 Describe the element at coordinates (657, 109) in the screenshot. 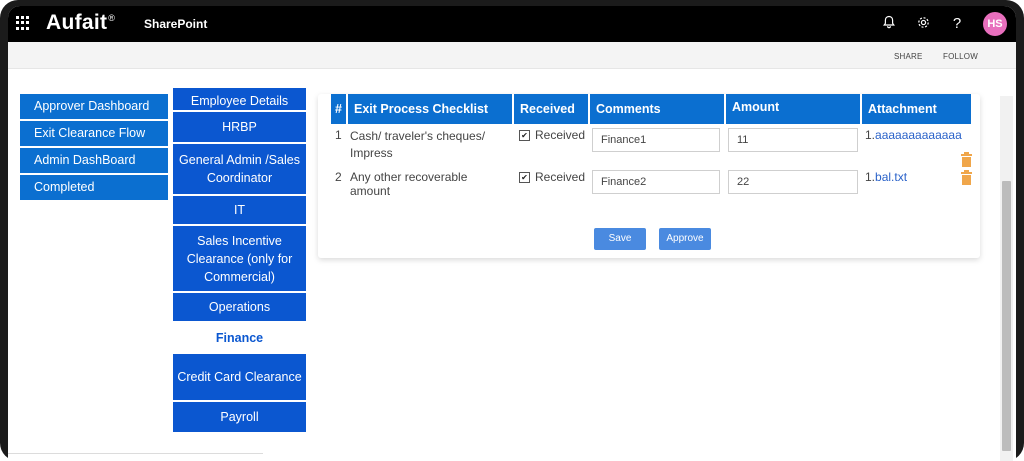

I see `col-comments: Comments` at that location.